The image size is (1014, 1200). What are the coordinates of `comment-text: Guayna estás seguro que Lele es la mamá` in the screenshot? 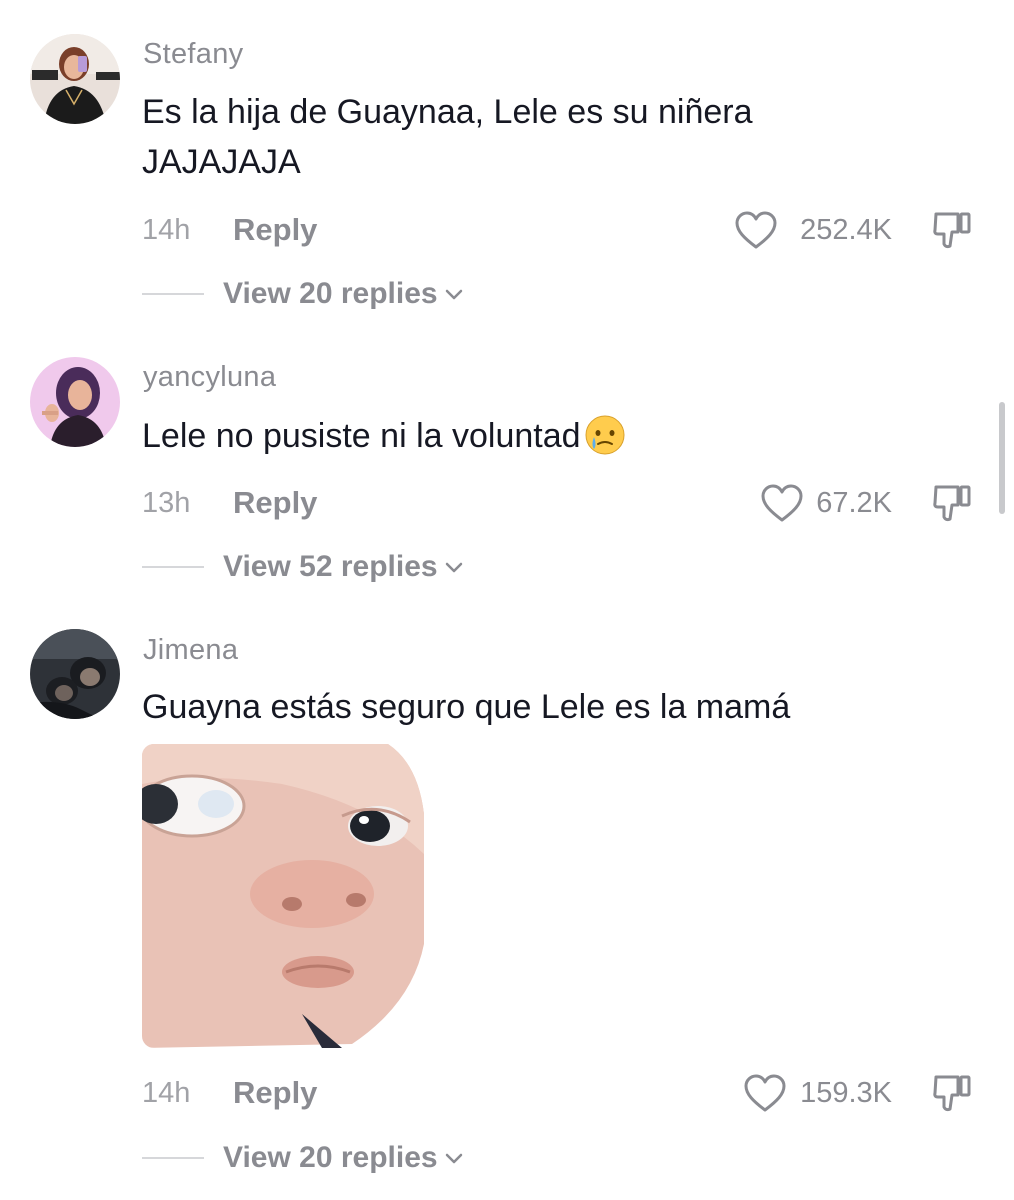 It's located at (466, 707).